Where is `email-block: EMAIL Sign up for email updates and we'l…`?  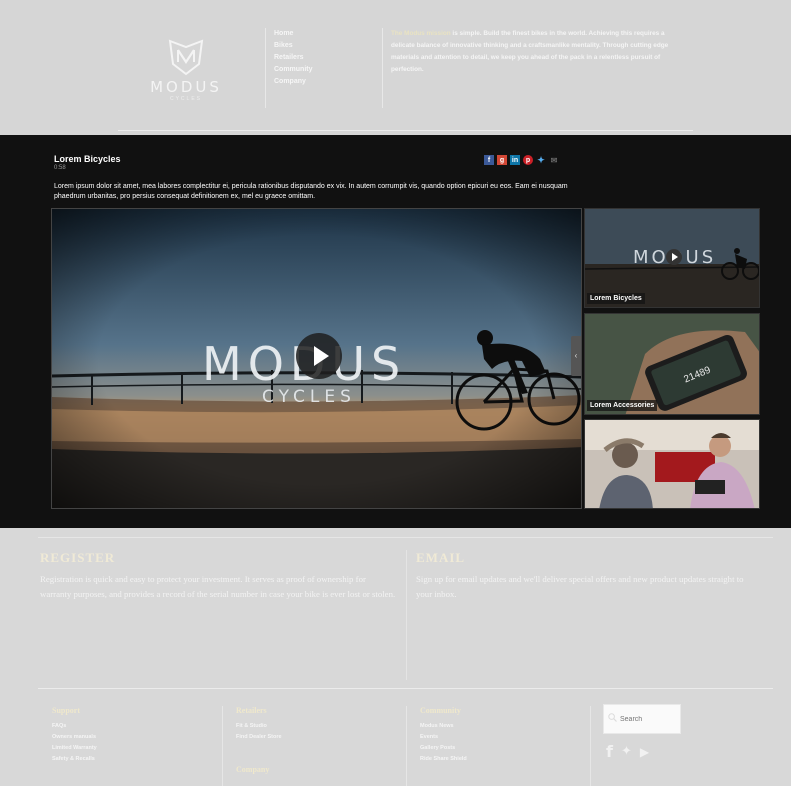 email-block: EMAIL Sign up for email updates and we'l… is located at coordinates (586, 615).